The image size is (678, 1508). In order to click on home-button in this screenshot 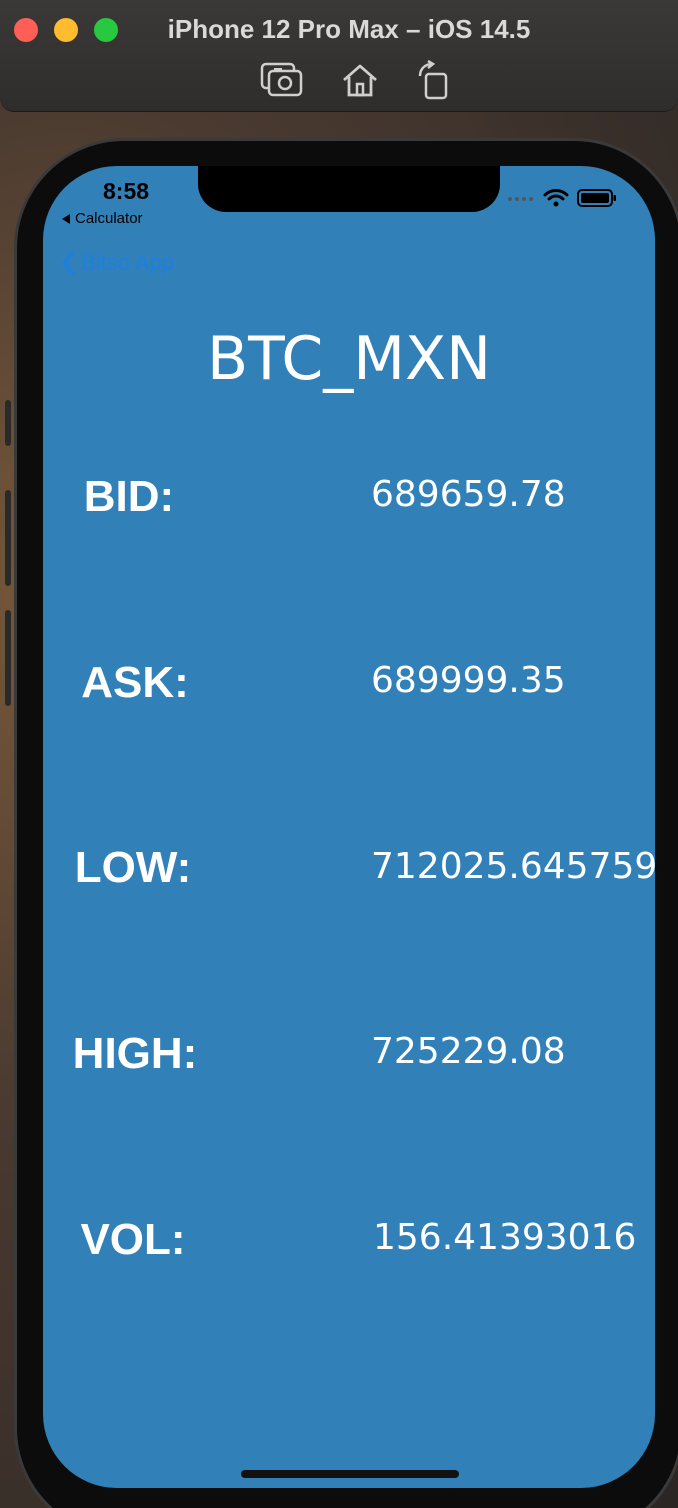, I will do `click(360, 80)`.